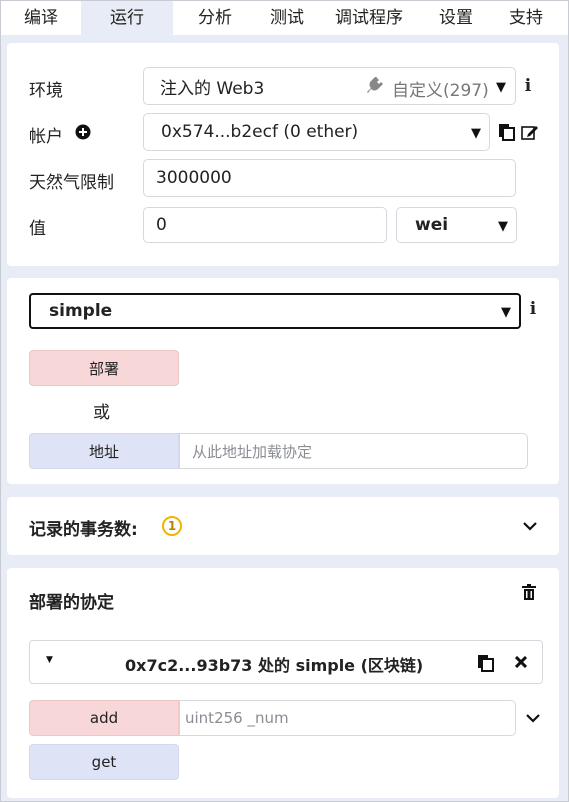  I want to click on plug-icon, so click(375, 86).